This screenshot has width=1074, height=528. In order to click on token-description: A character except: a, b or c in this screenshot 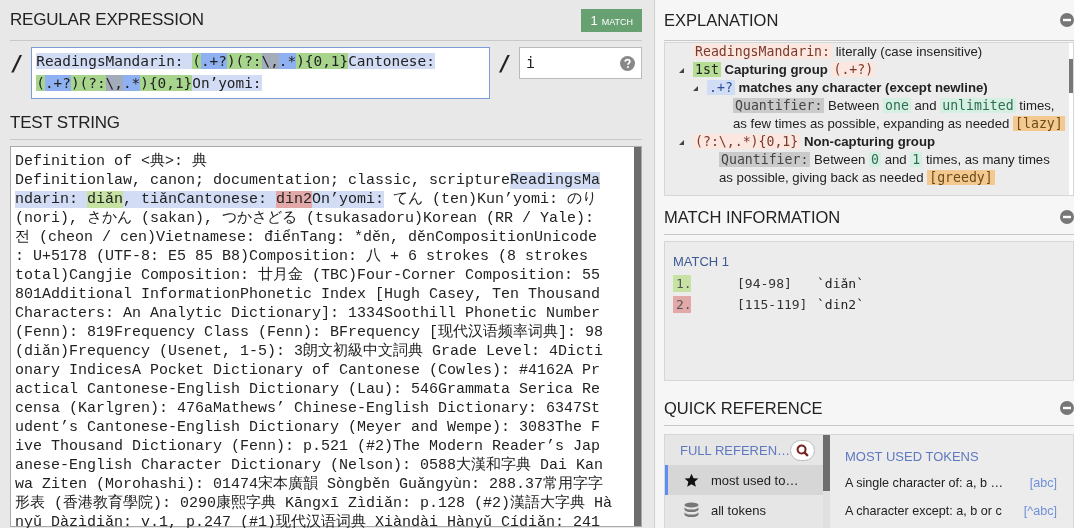, I will do `click(923, 511)`.